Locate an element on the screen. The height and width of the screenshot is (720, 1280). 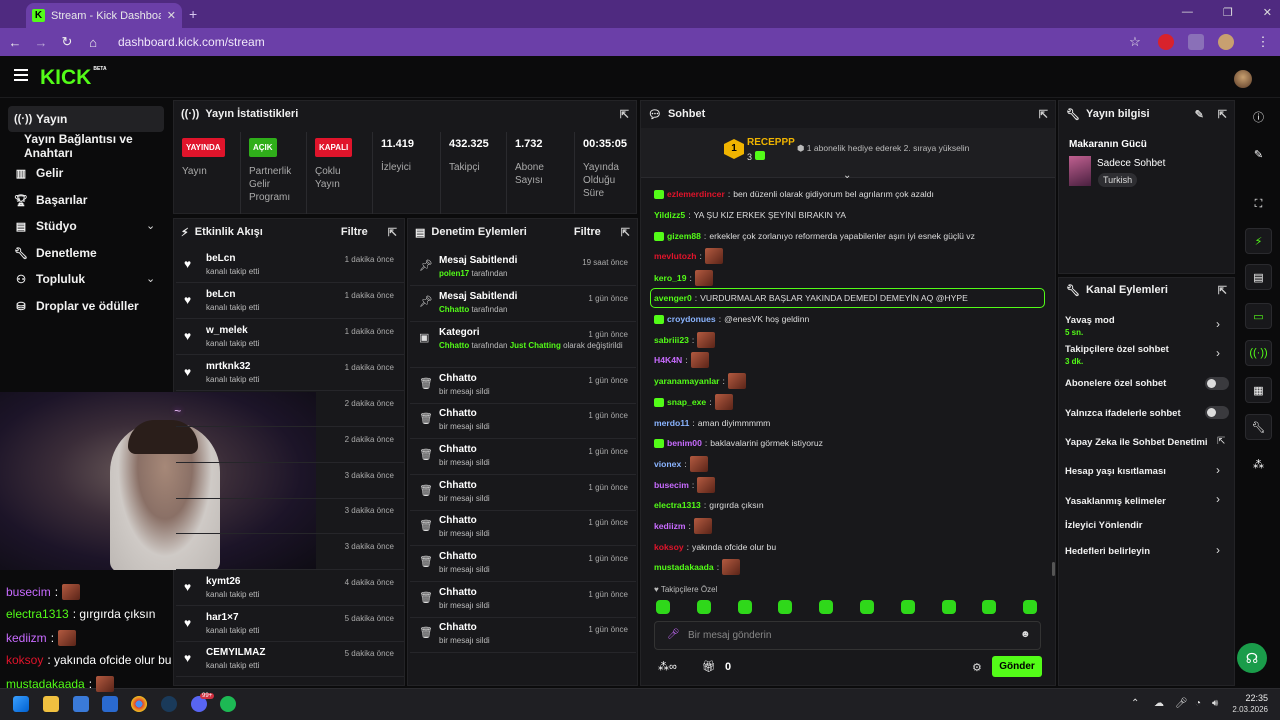
action-slow-mode: Yavaş mod 5 sn. is located at coordinates (1090, 326).